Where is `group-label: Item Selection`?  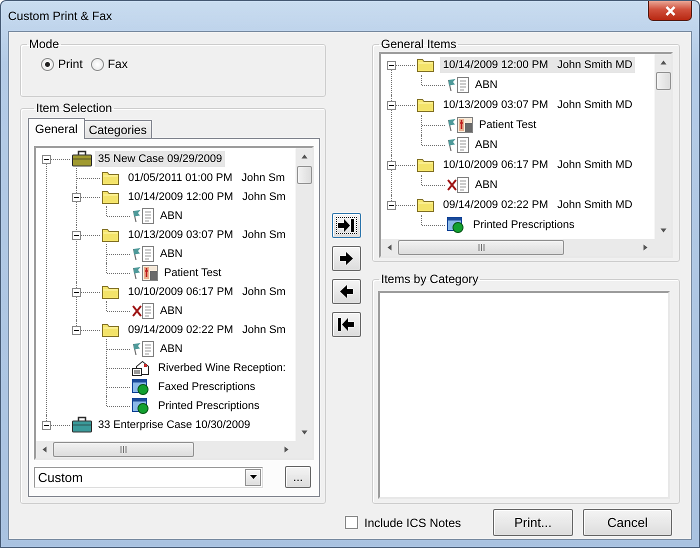
group-label: Item Selection is located at coordinates (74, 108).